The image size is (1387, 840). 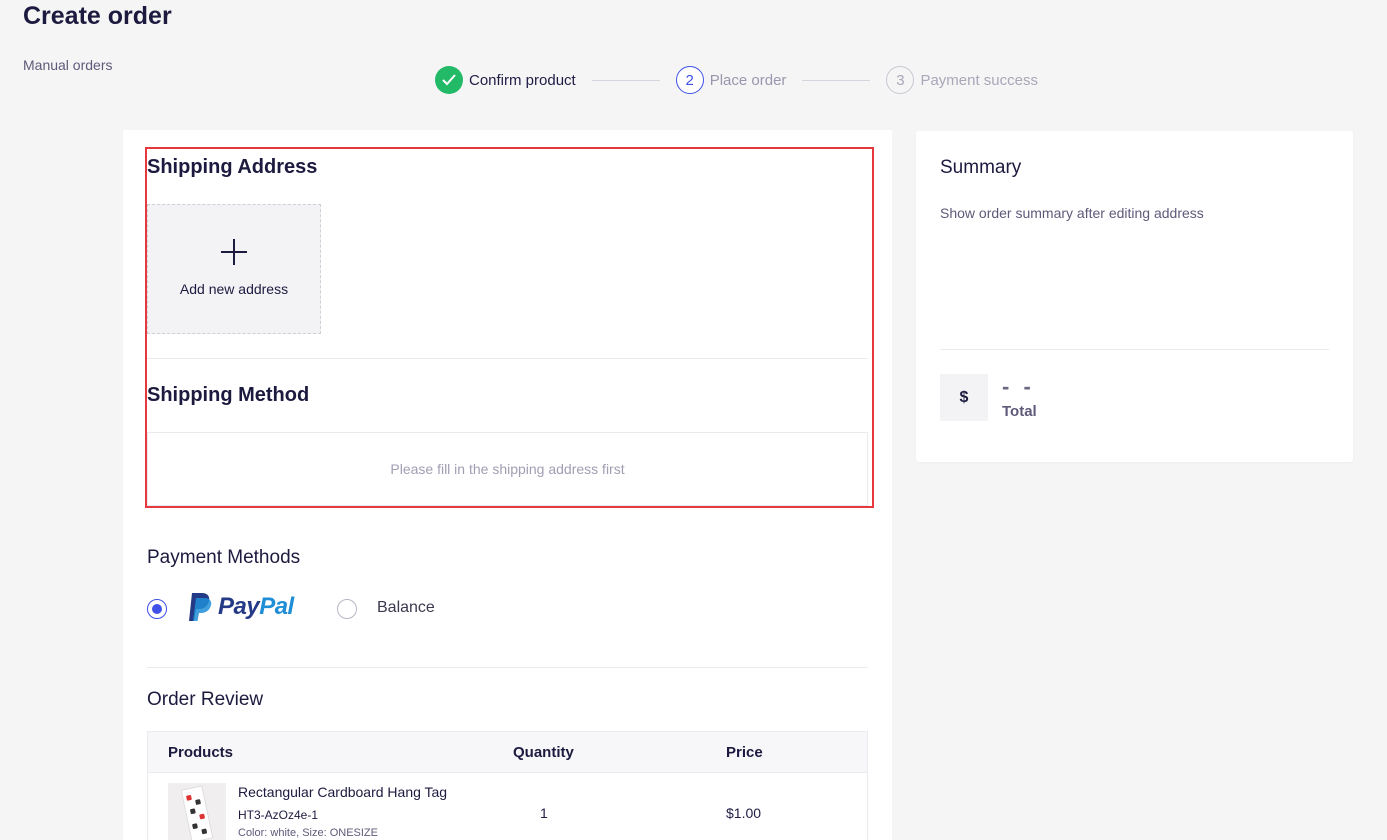 I want to click on step-confirm-product: Confirm product, so click(x=505, y=80).